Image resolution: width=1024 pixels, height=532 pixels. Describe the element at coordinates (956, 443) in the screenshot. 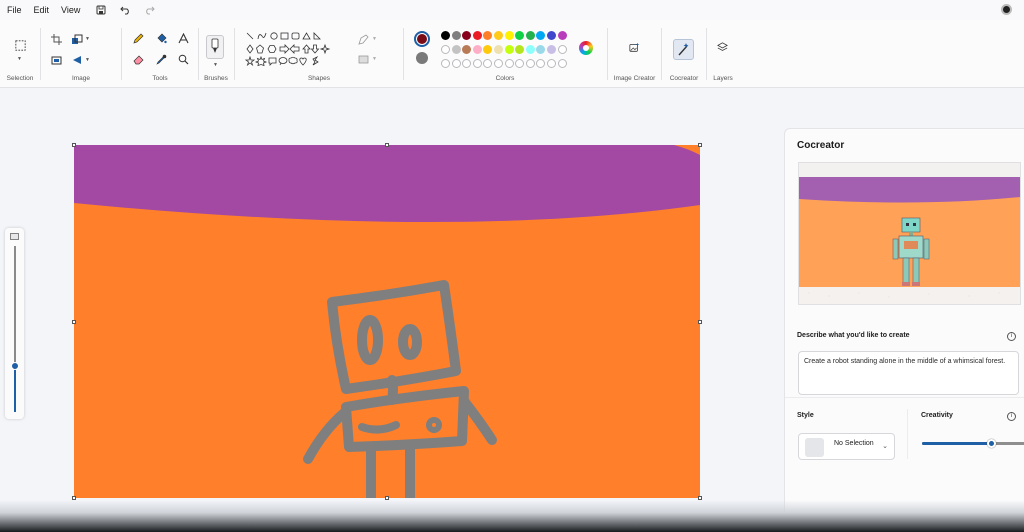

I see `creativity-fill` at that location.